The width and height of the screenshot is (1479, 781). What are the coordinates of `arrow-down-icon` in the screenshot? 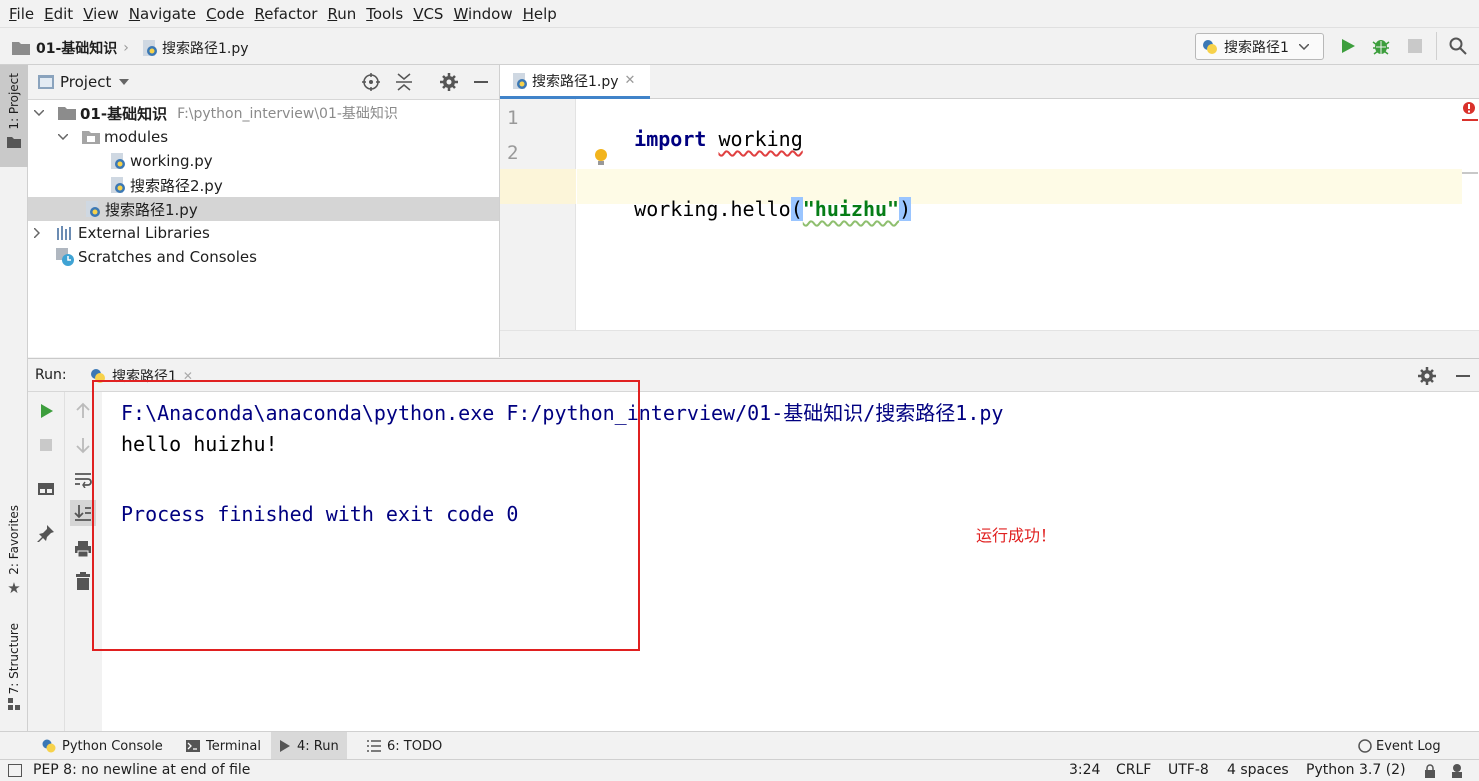 It's located at (83, 445).